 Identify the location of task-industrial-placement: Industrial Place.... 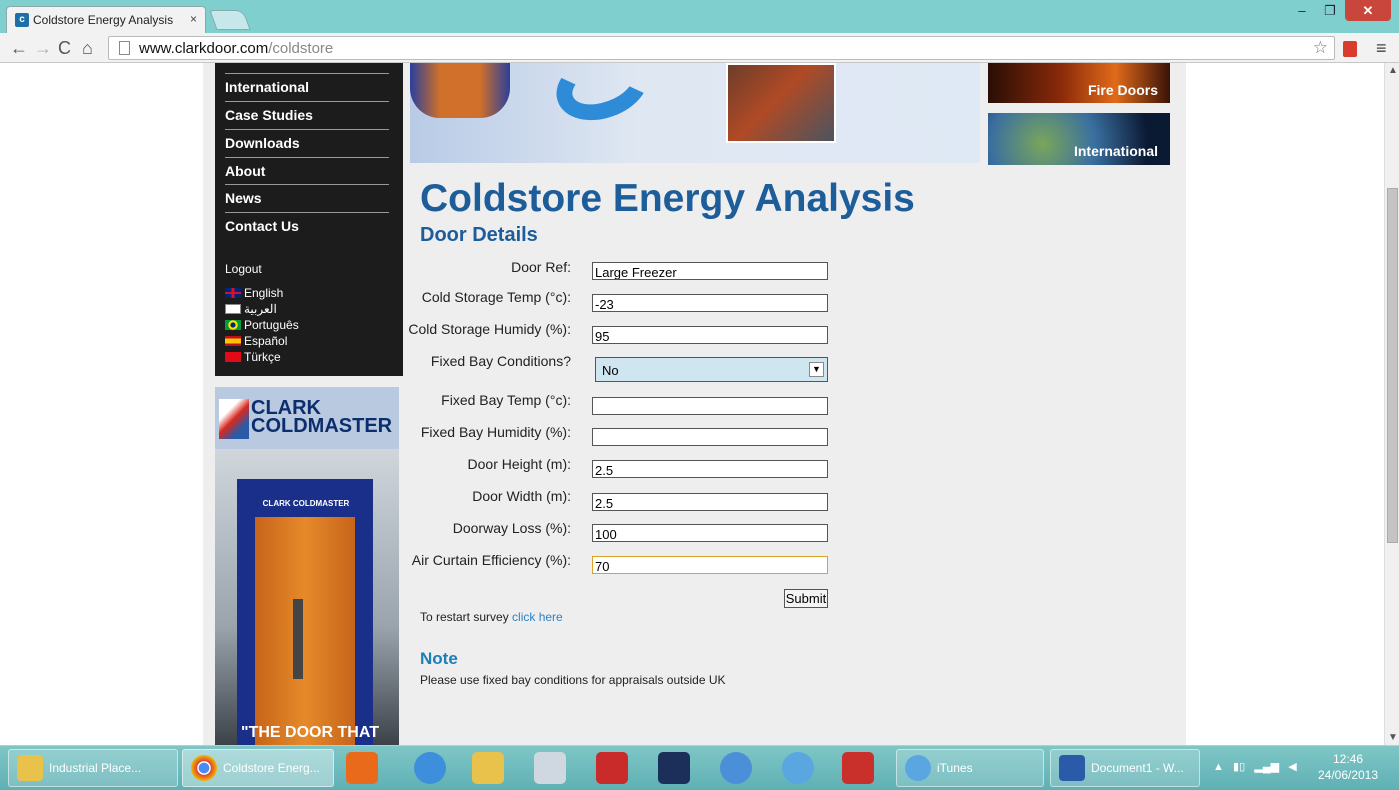
(93, 768).